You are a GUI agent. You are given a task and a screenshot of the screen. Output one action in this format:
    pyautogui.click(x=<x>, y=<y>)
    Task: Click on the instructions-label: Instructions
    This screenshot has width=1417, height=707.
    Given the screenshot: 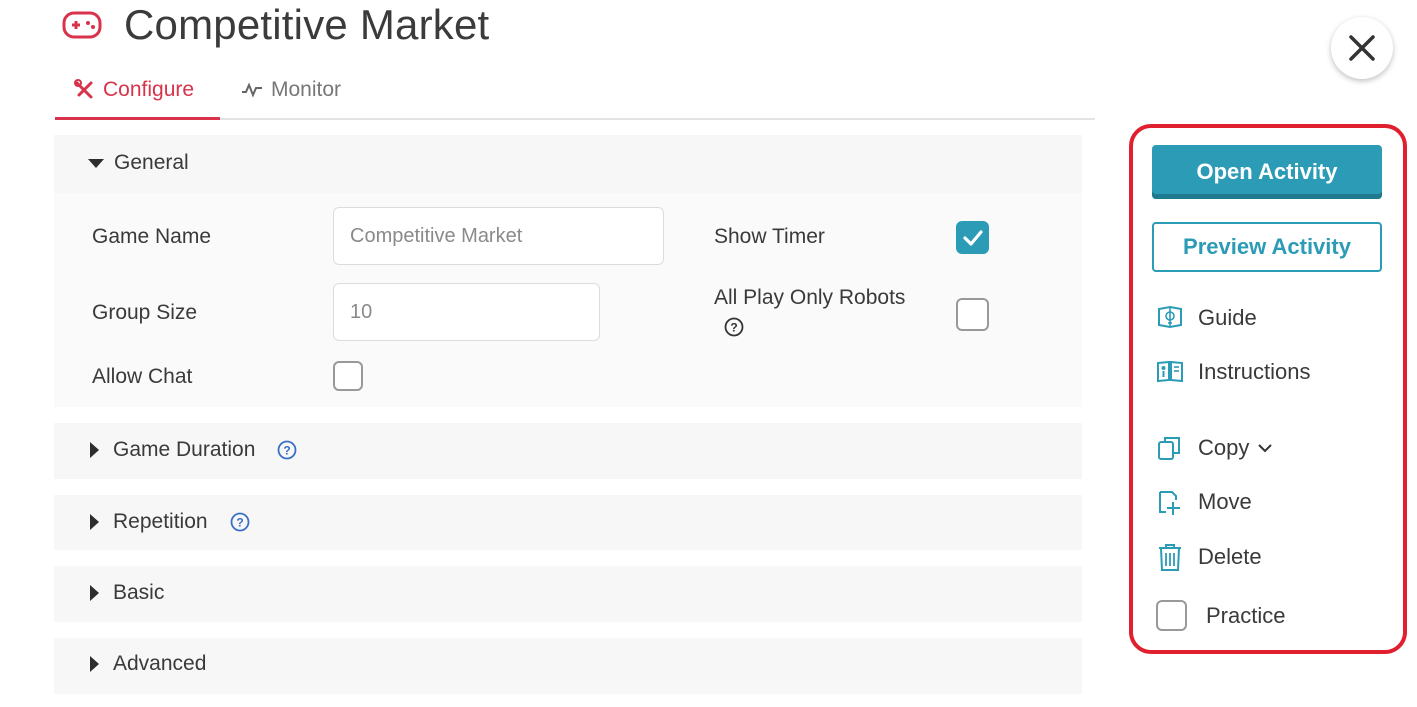 What is the action you would take?
    pyautogui.click(x=1254, y=371)
    